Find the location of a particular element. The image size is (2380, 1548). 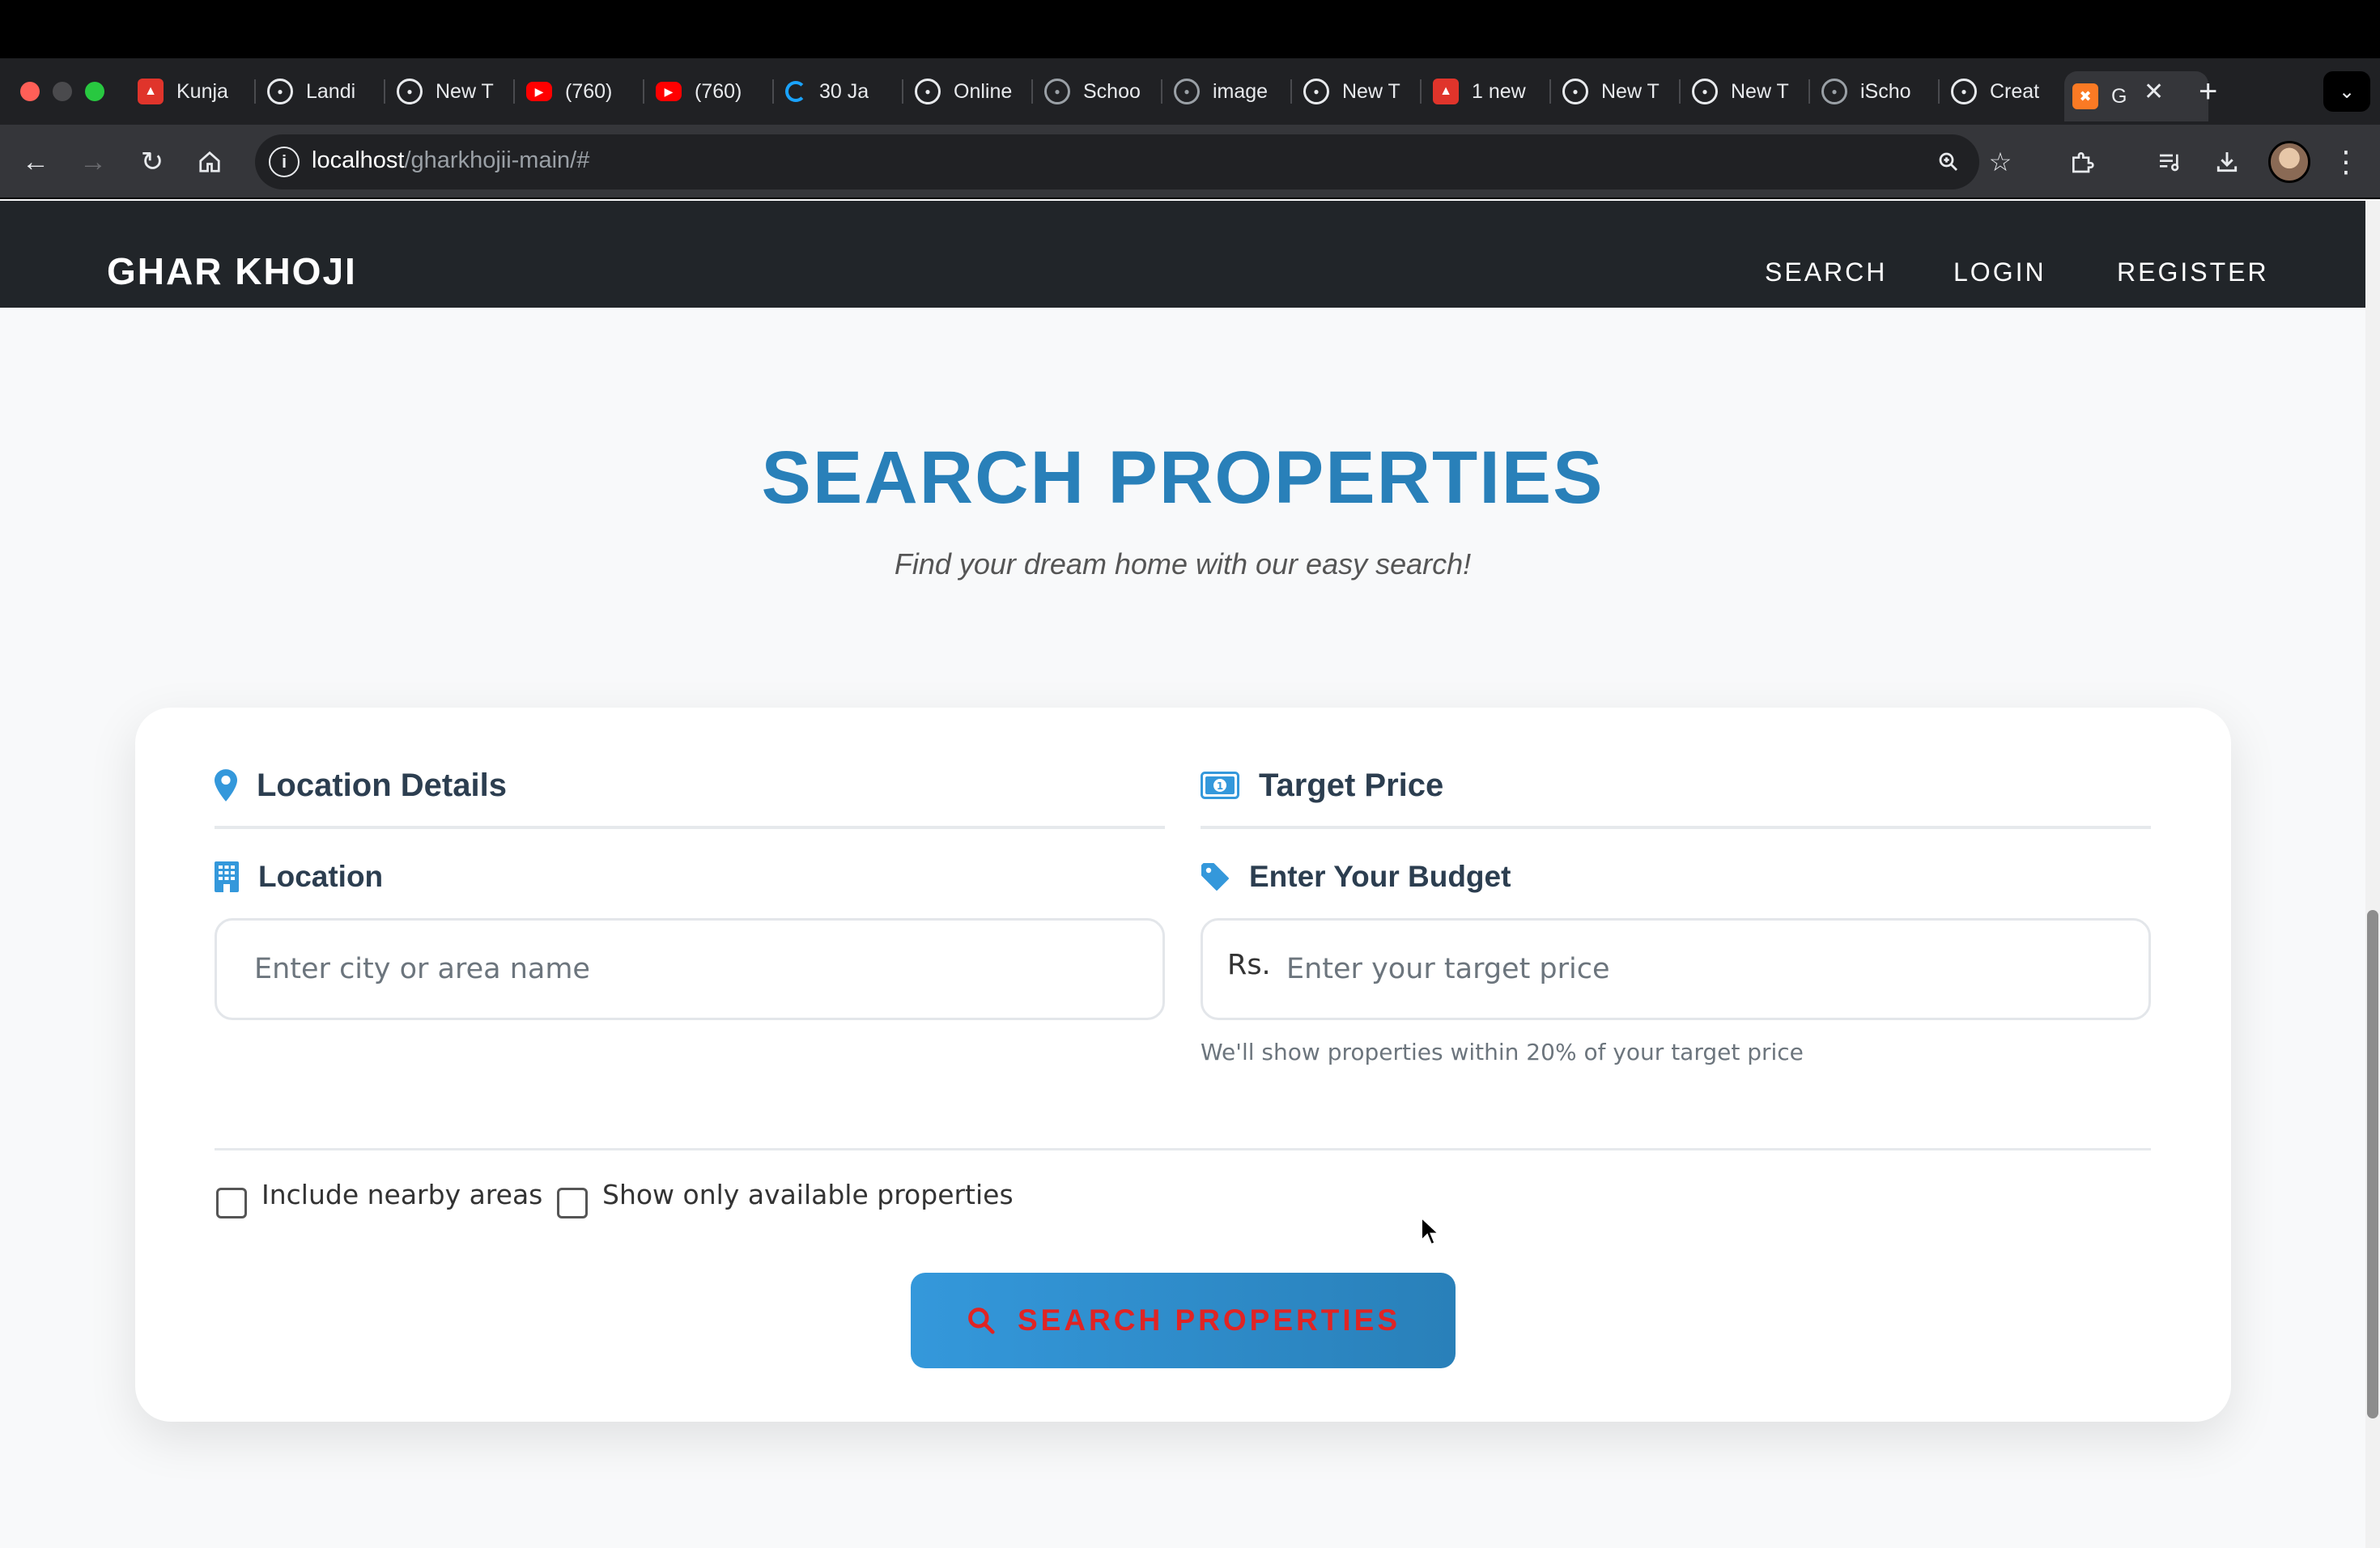

site-brand: GHAR KHOJI is located at coordinates (232, 271).